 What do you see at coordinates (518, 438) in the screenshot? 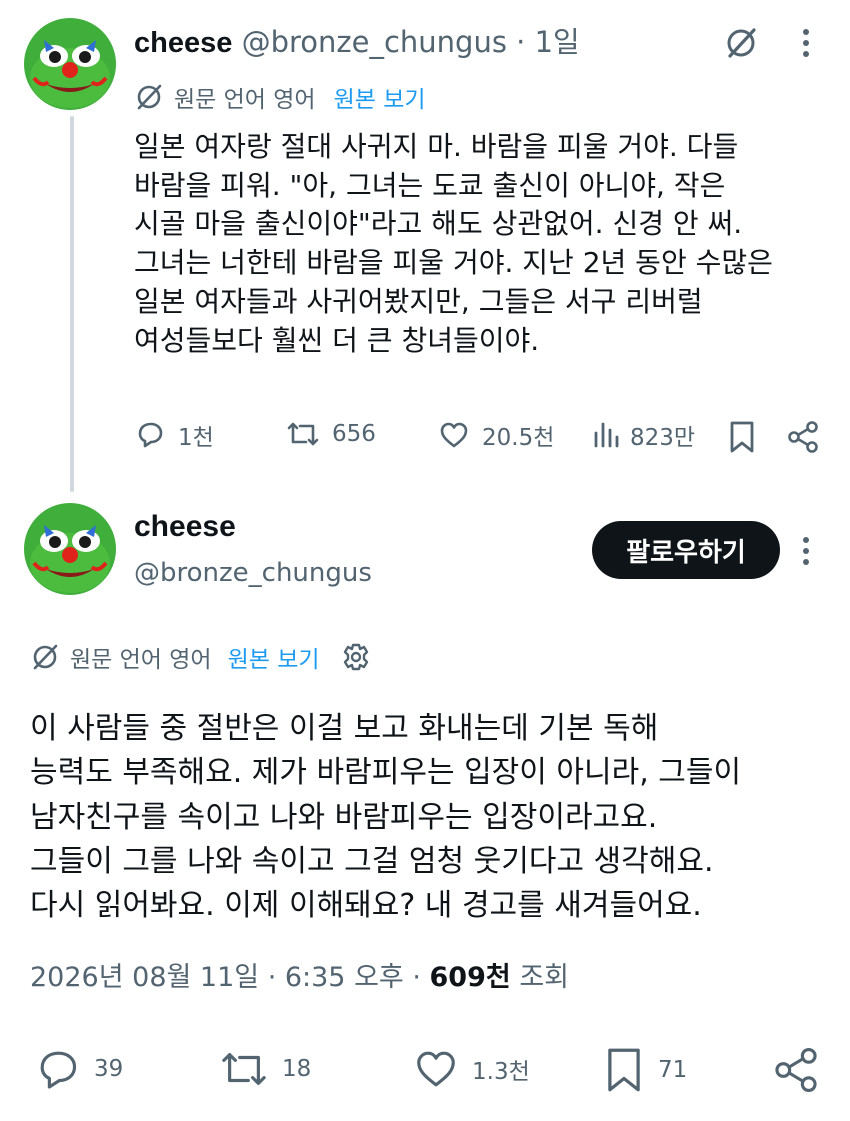
I see `like-count: 20.5천` at bounding box center [518, 438].